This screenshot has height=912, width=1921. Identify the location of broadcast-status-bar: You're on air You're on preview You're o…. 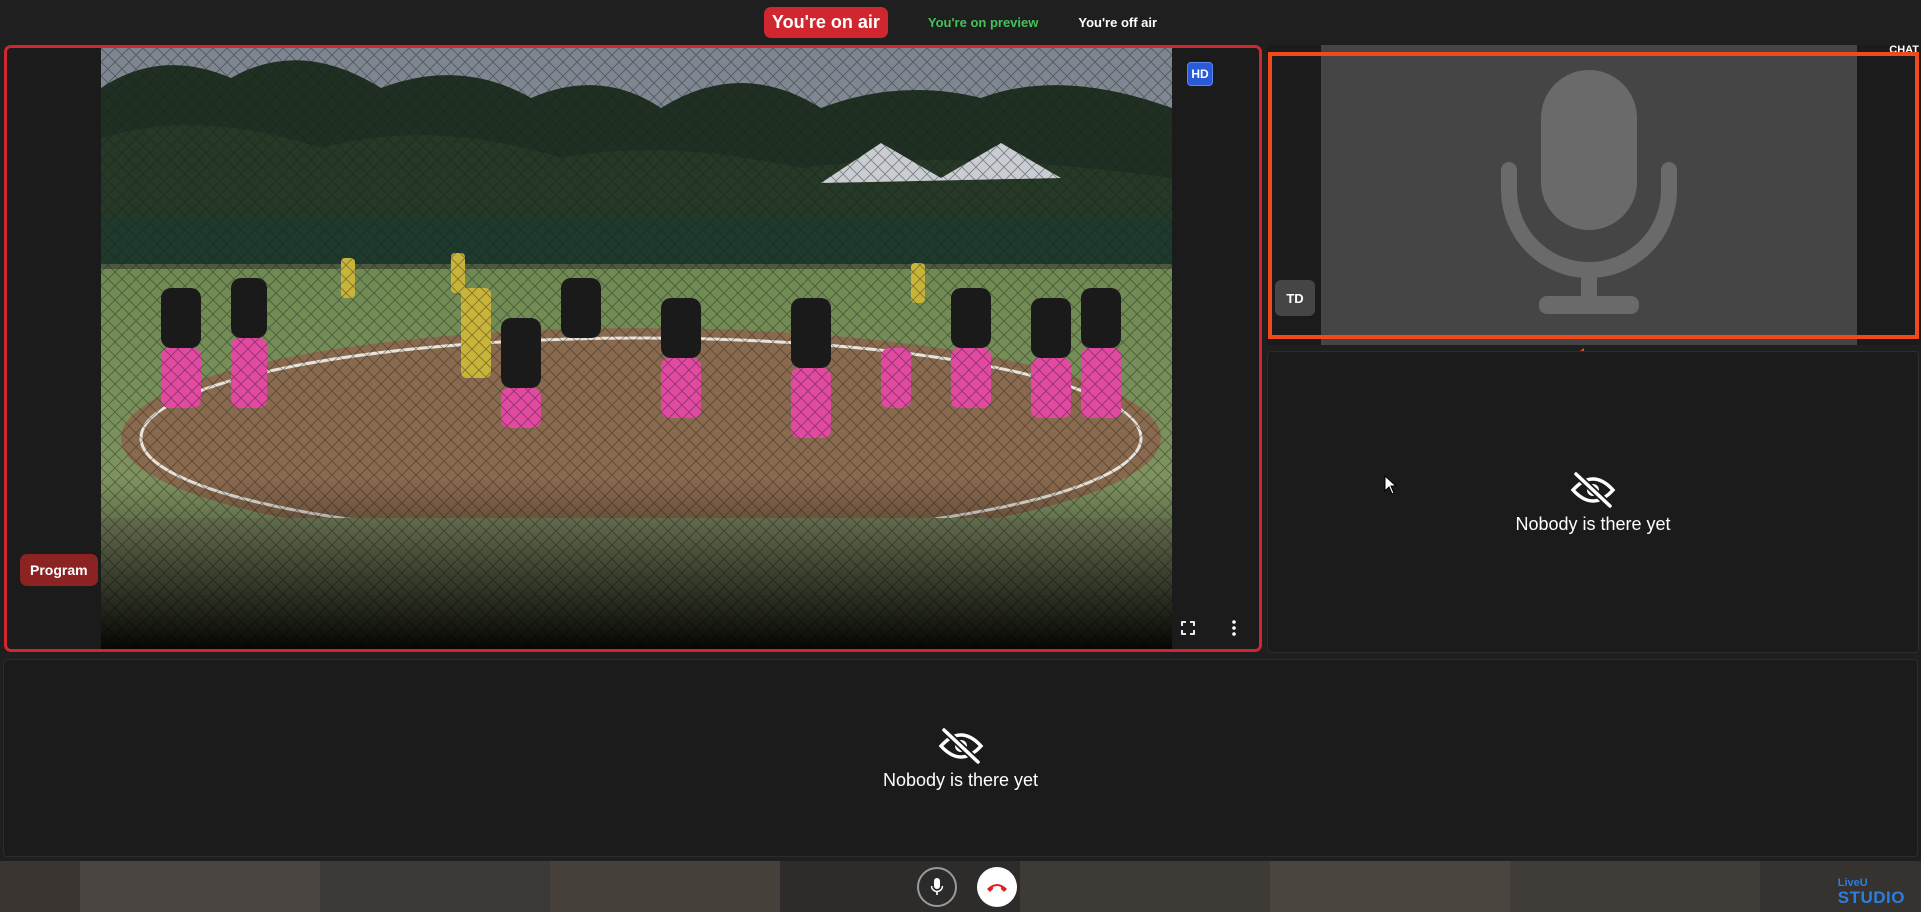
(960, 22).